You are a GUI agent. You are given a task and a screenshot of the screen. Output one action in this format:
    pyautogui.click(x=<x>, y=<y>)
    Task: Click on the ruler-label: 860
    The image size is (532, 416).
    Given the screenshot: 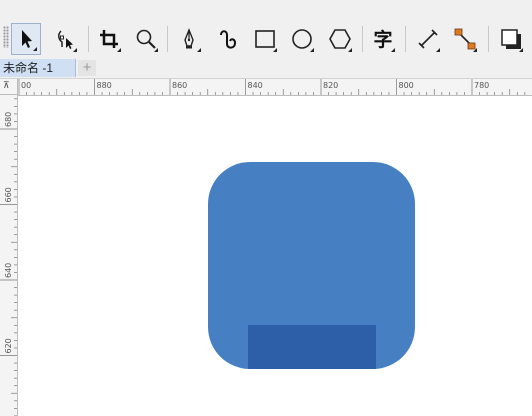 What is the action you would take?
    pyautogui.click(x=179, y=85)
    